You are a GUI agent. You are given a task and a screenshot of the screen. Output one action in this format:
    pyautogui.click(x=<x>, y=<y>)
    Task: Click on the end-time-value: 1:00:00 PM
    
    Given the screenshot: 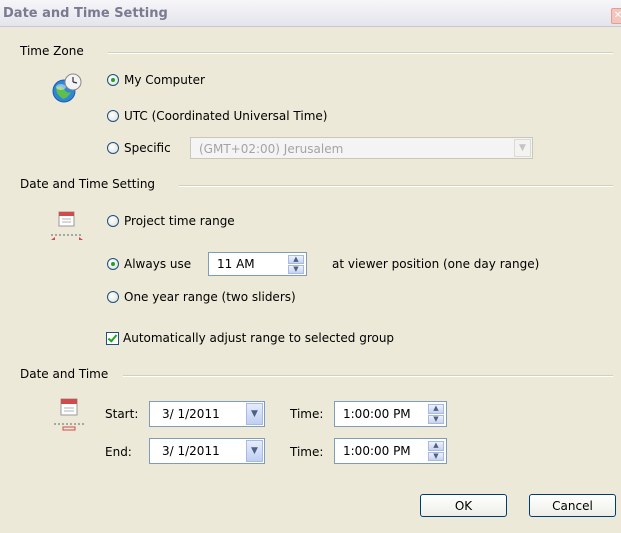 What is the action you would take?
    pyautogui.click(x=377, y=451)
    